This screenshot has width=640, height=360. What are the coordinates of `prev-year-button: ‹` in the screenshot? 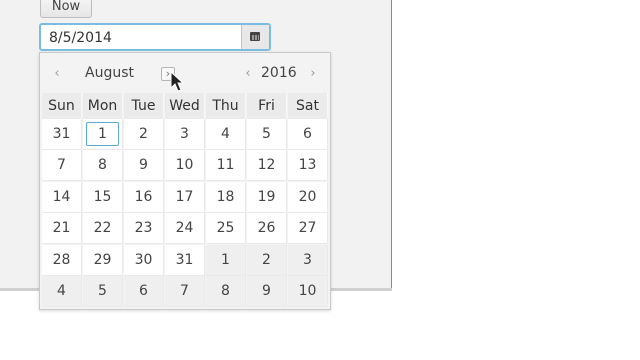 It's located at (248, 74).